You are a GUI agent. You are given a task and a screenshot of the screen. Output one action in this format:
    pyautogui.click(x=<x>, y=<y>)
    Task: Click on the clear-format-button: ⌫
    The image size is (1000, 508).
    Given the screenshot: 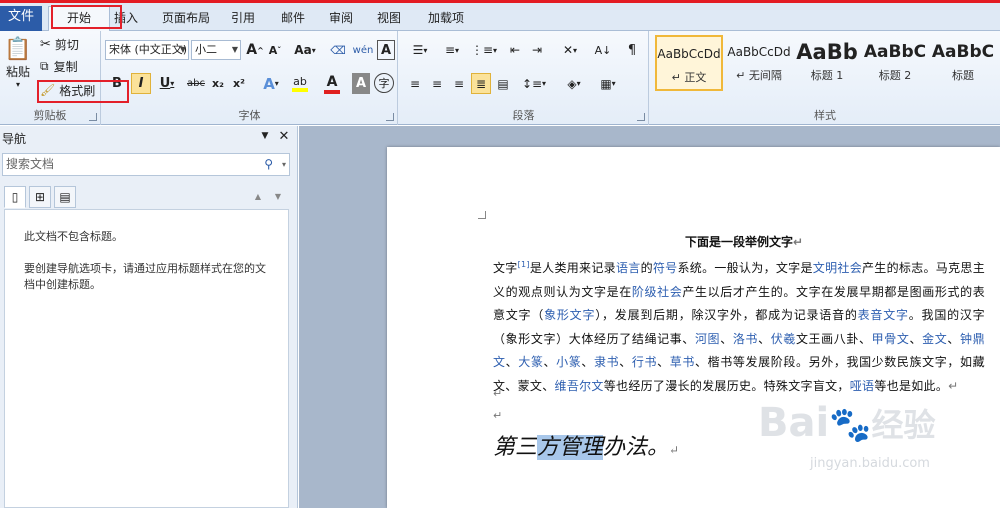 What is the action you would take?
    pyautogui.click(x=338, y=50)
    